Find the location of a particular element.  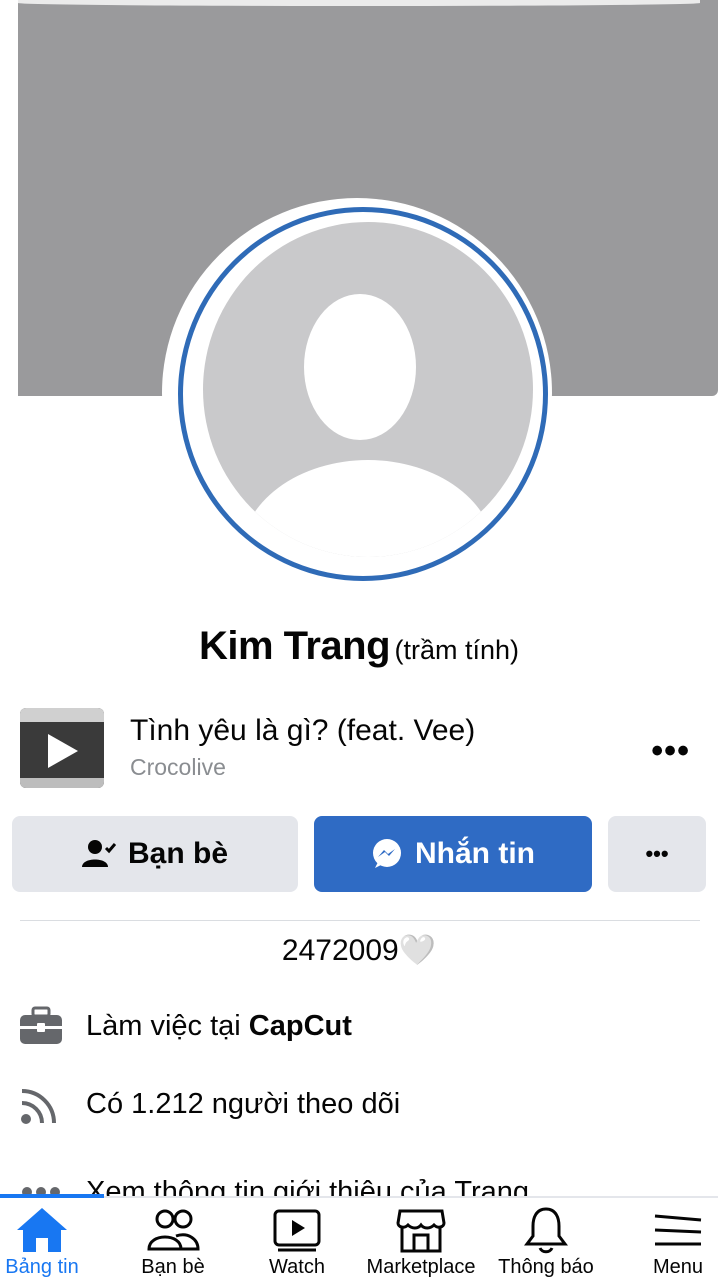

nav-home: Bảng tin is located at coordinates (51, 1241).